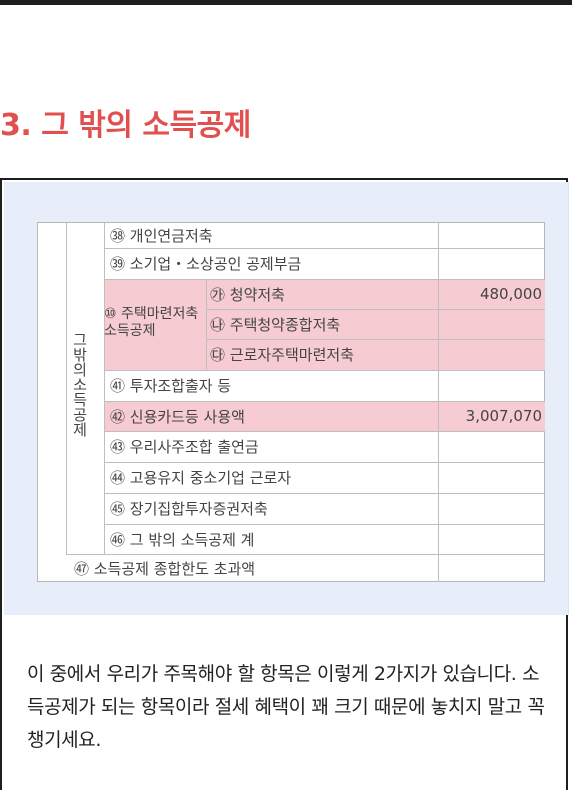 This screenshot has height=796, width=572. Describe the element at coordinates (286, 2) in the screenshot. I see `top-divider-bar` at that location.